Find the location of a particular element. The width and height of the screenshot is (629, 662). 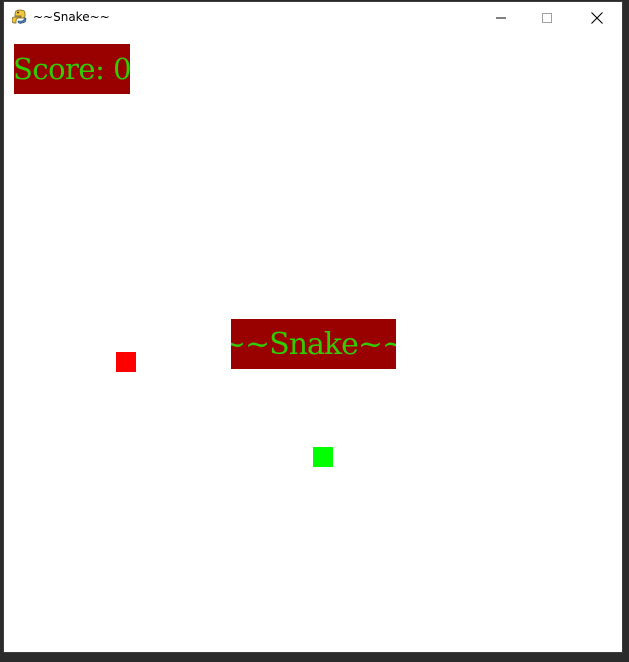

window-title: ~~Snake~~ is located at coordinates (71, 17).